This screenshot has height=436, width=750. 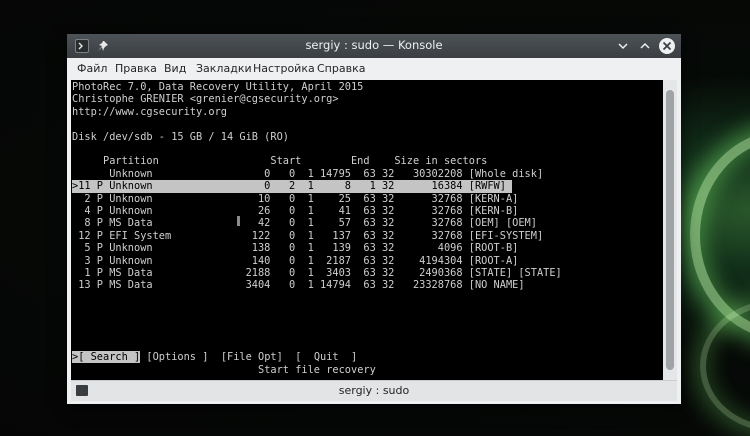 I want to click on window-title: sergiy : sudo — Konsole, so click(x=374, y=45).